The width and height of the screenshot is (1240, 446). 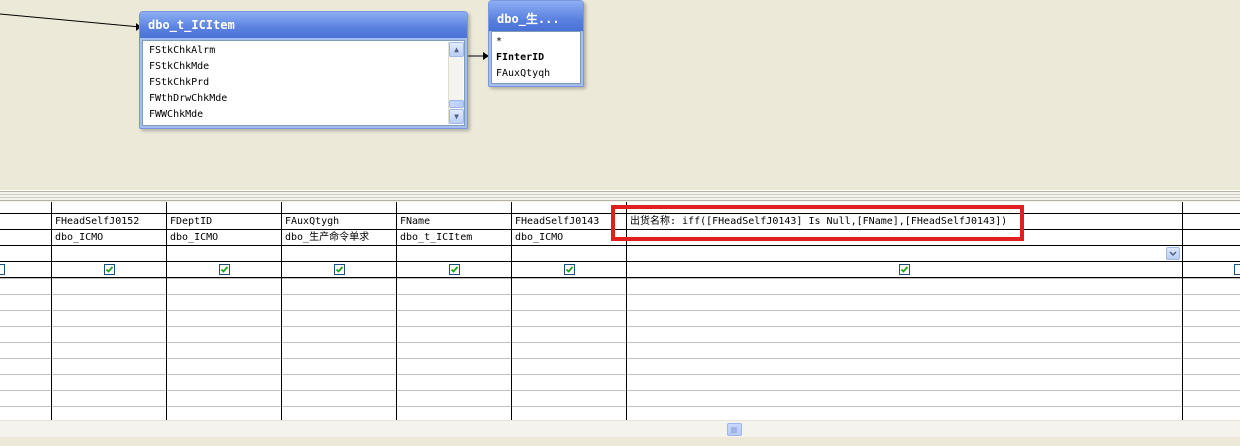 I want to click on field-item: FStkChkMde, so click(x=303, y=67).